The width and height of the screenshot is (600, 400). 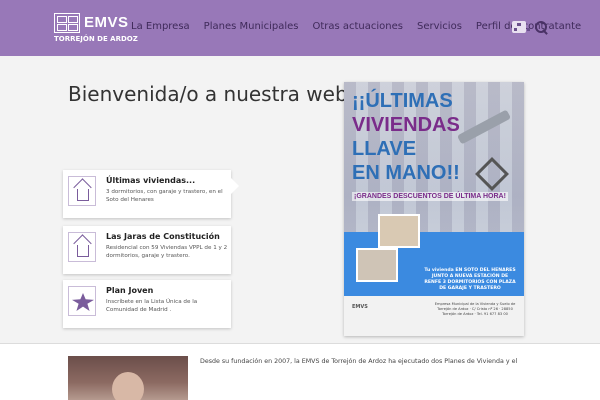 What do you see at coordinates (439, 26) in the screenshot?
I see `nav-item-servicios: Servicios` at bounding box center [439, 26].